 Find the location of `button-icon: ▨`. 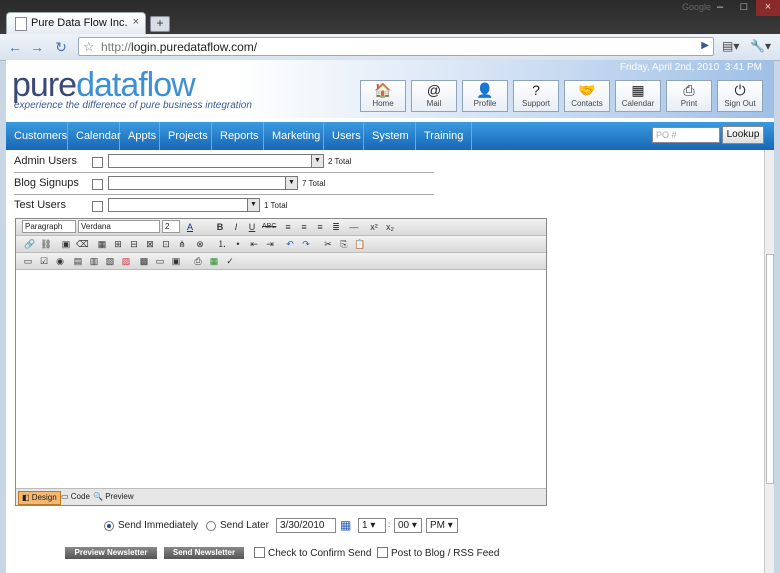

button-icon: ▨ is located at coordinates (126, 261).